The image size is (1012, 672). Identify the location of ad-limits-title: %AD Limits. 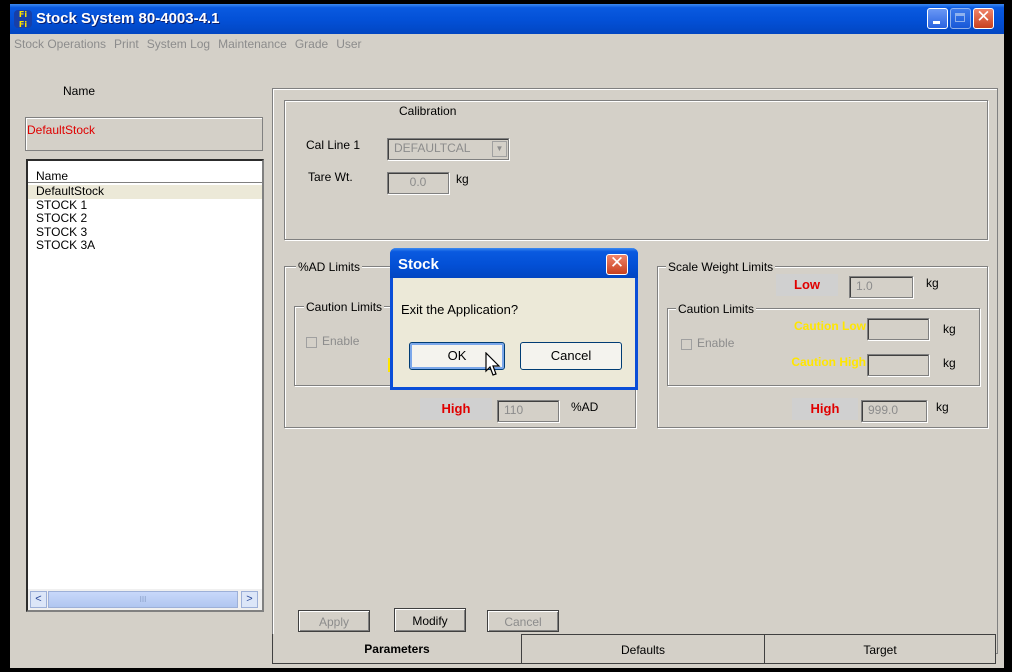
(329, 267).